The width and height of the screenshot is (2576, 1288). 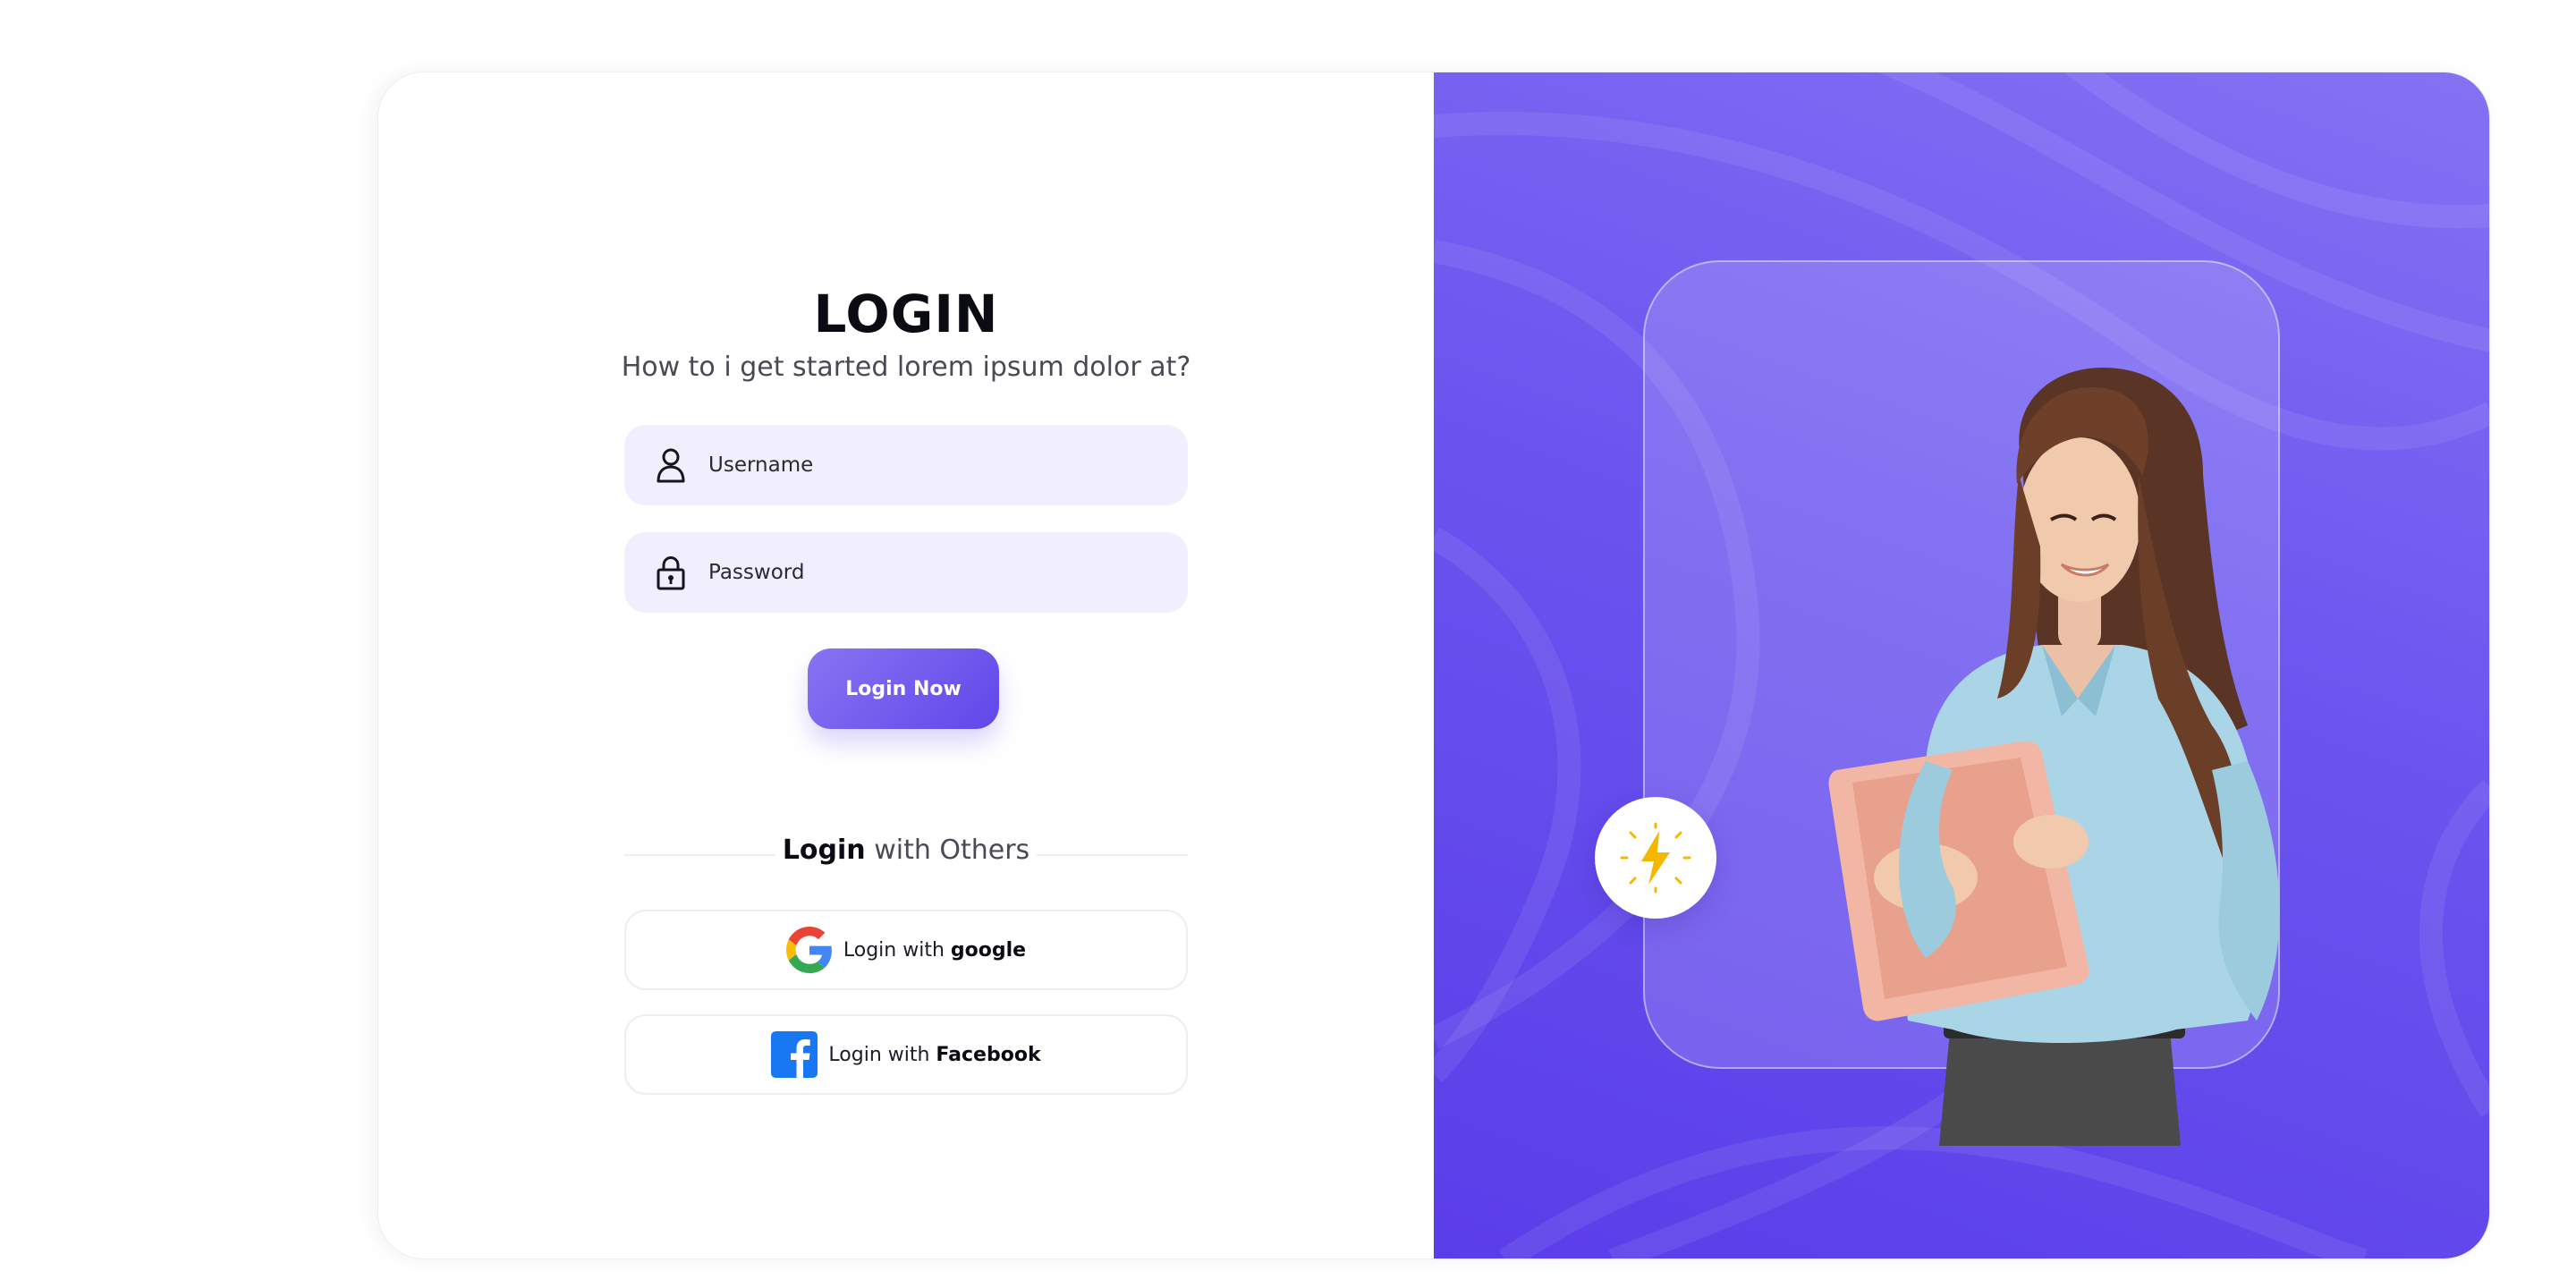 What do you see at coordinates (988, 950) in the screenshot?
I see `google-label-brand: google` at bounding box center [988, 950].